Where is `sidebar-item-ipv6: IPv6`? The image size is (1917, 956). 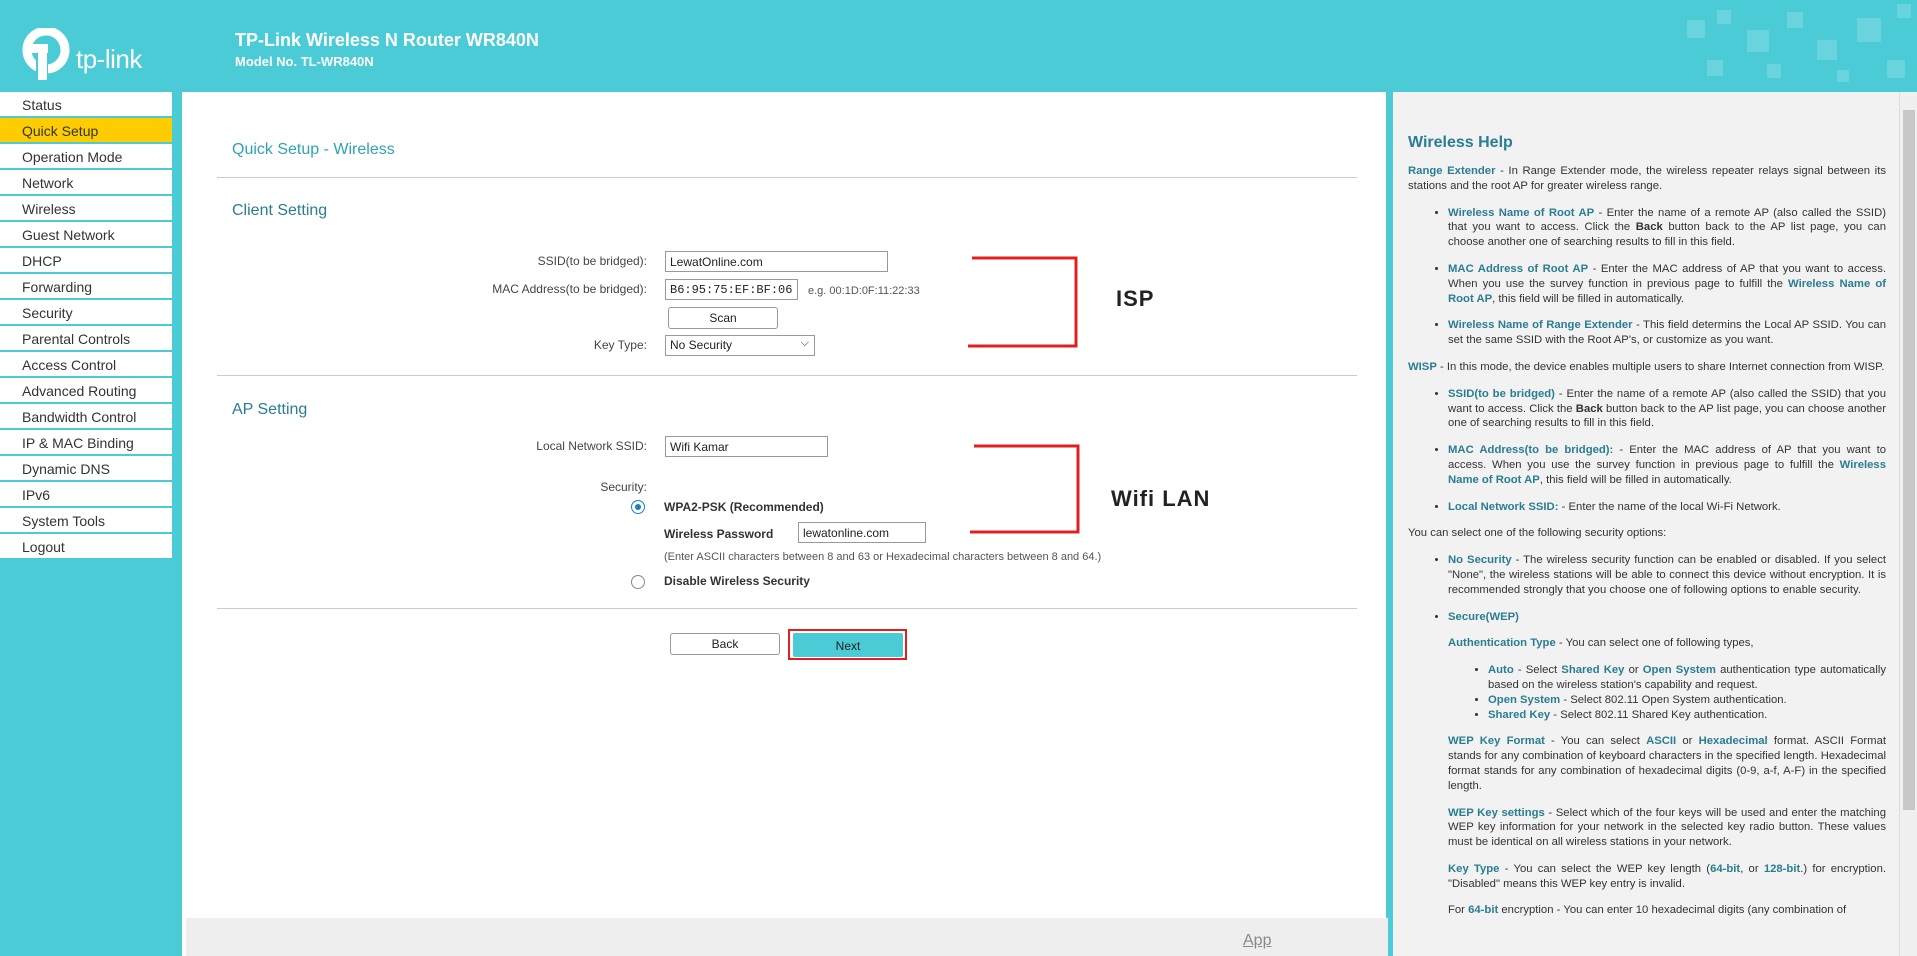
sidebar-item-ipv6: IPv6 is located at coordinates (86, 495).